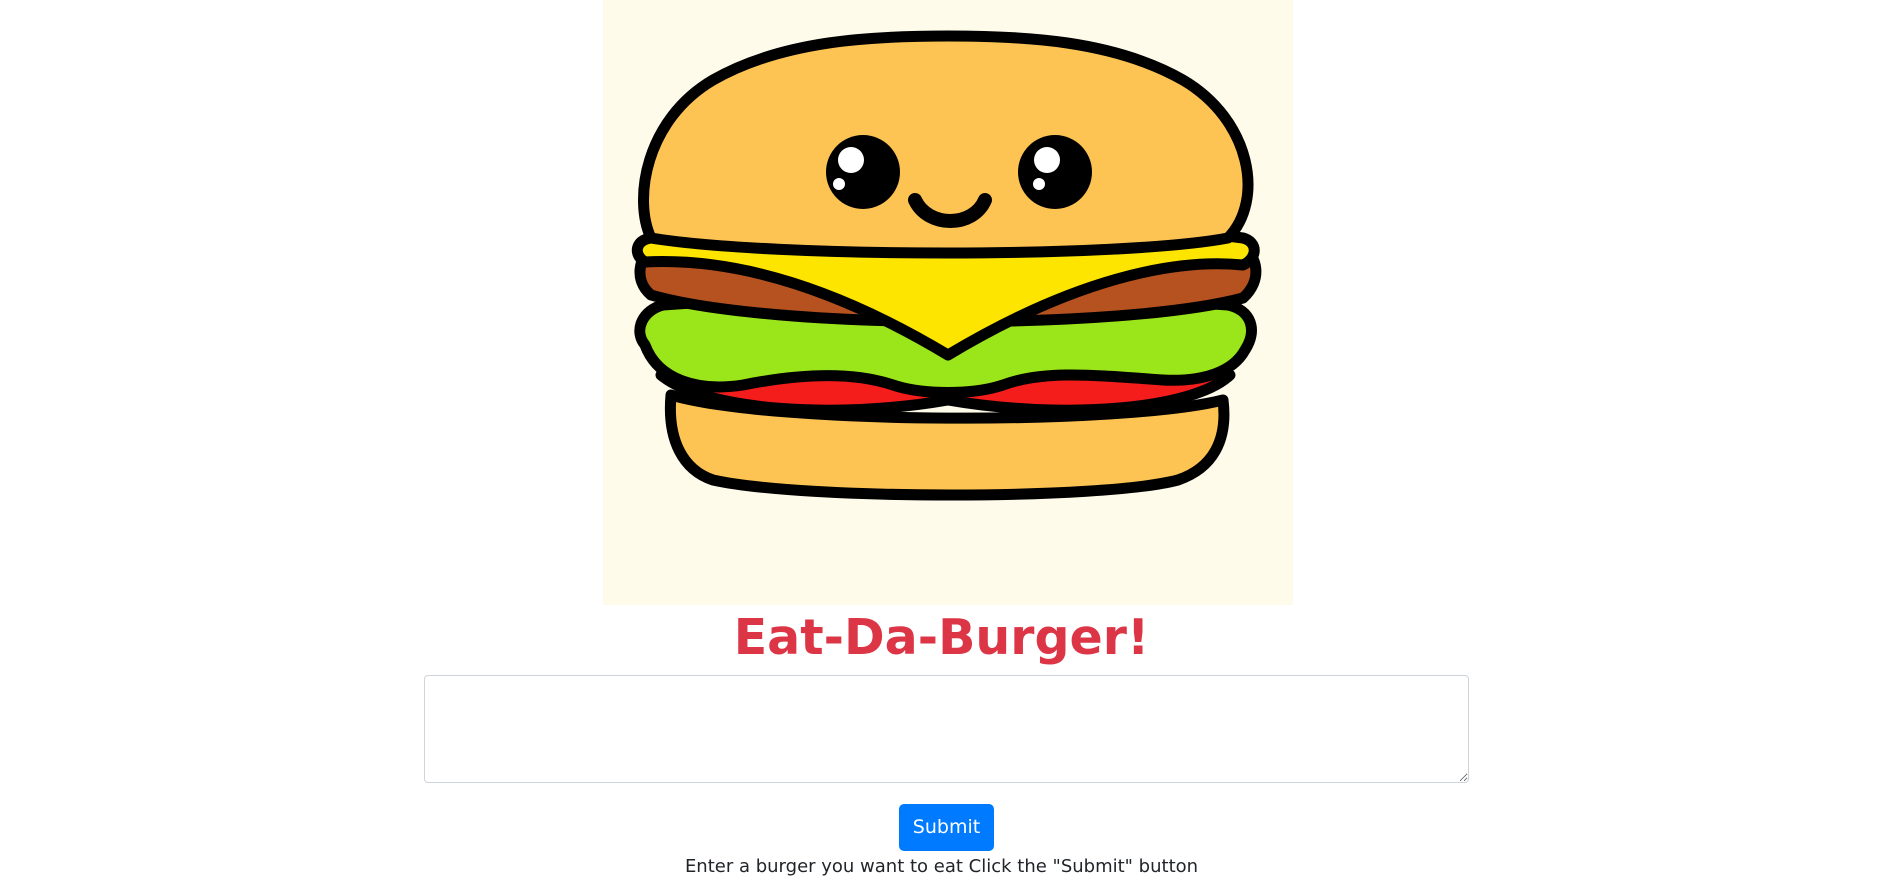 The image size is (1883, 890). I want to click on burger-input, so click(946, 729).